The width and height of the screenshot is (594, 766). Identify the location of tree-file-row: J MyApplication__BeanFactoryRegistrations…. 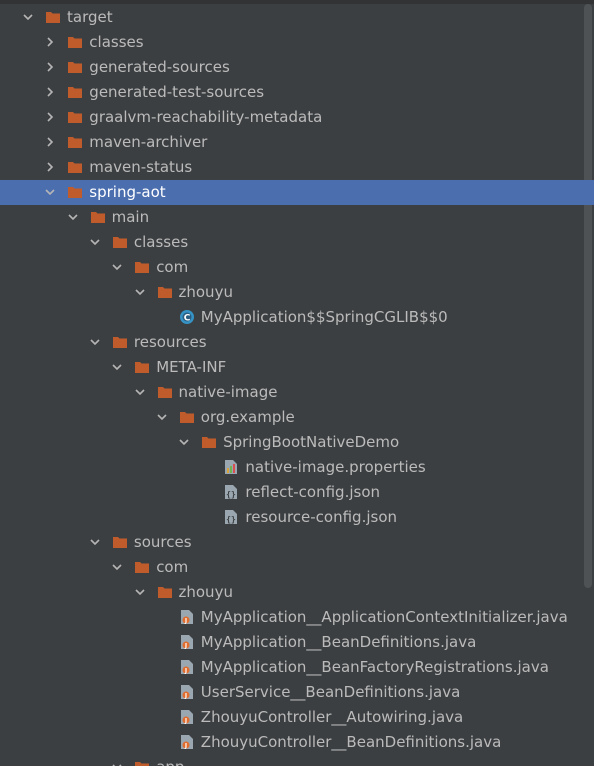
(297, 667).